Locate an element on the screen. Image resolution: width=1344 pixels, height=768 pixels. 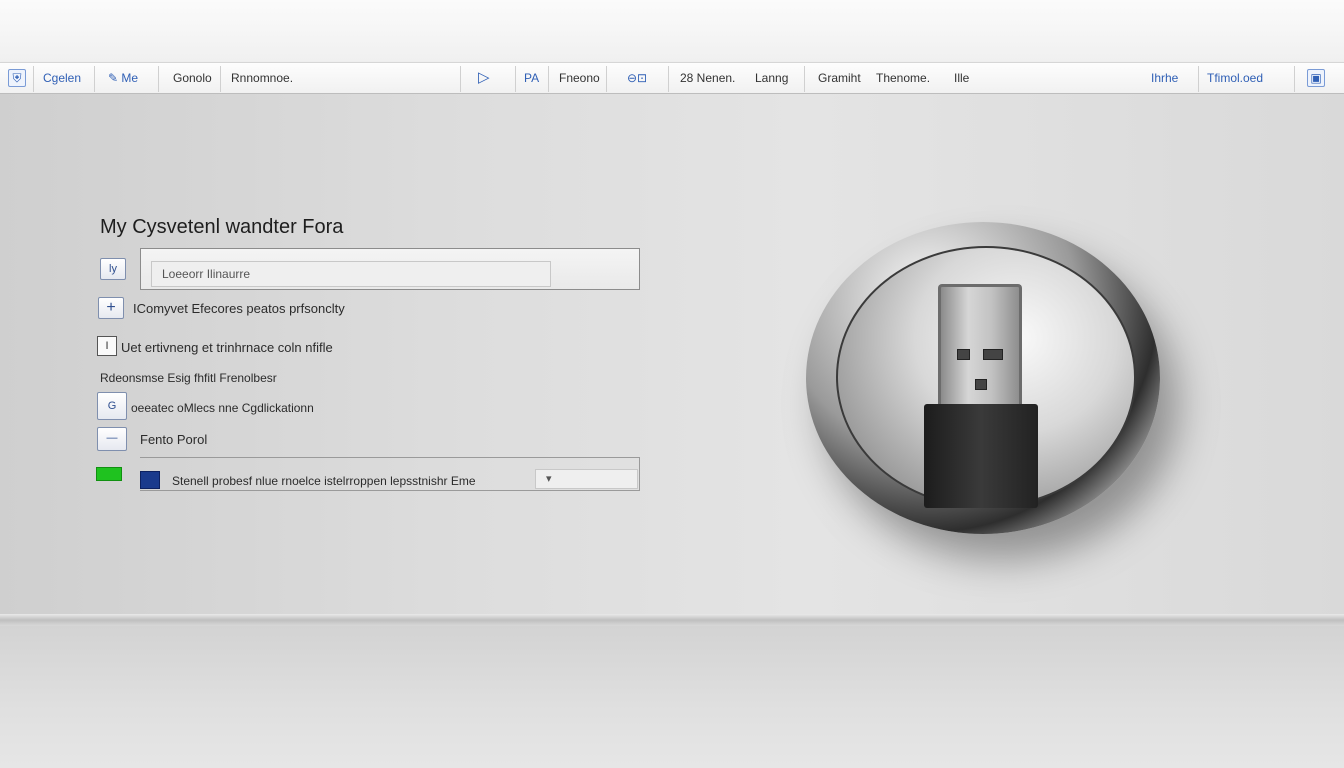
search-field-frame: Loeeorr Ilinaurre is located at coordinates (390, 269).